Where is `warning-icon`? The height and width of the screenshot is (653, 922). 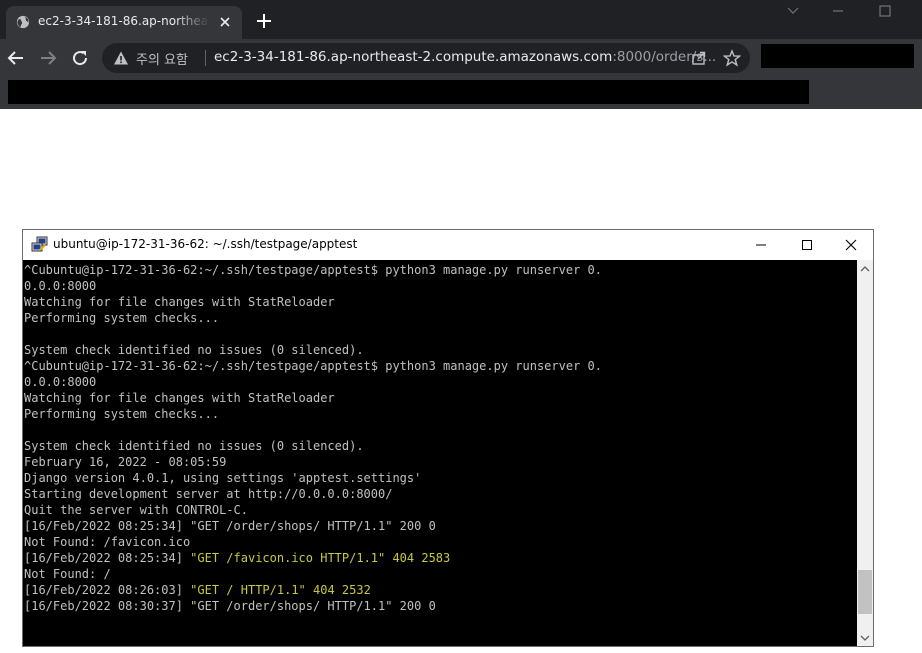 warning-icon is located at coordinates (121, 58).